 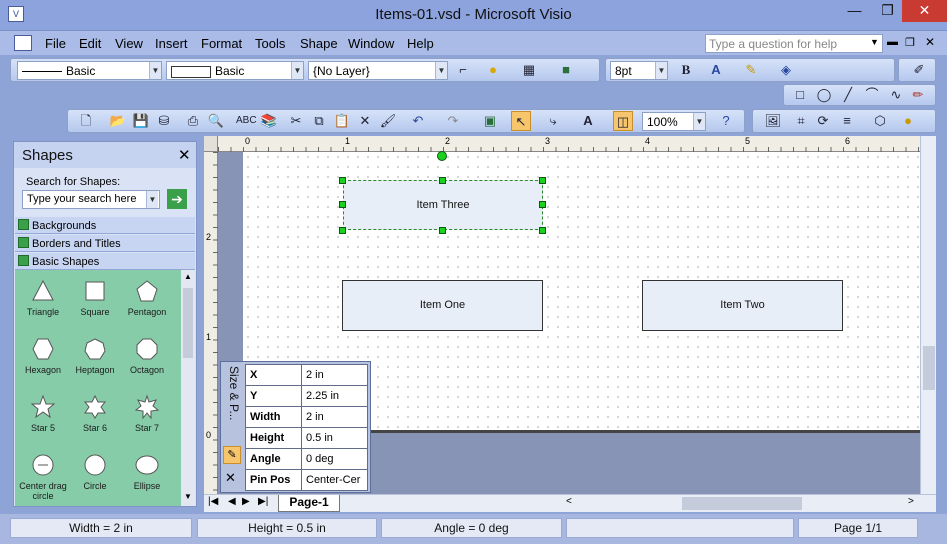 What do you see at coordinates (129, 43) in the screenshot?
I see `menu-view: View` at bounding box center [129, 43].